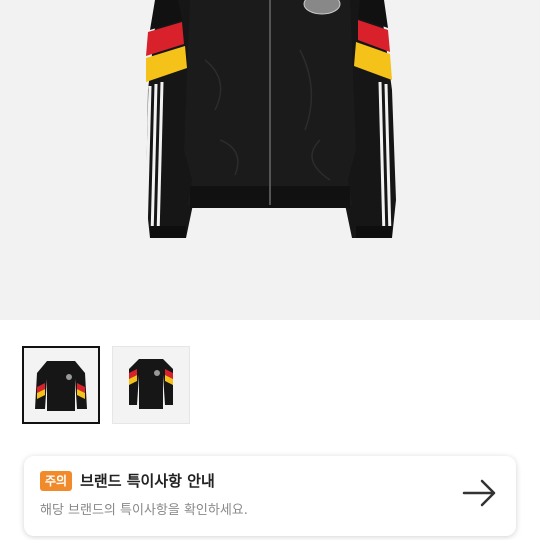  What do you see at coordinates (106, 385) in the screenshot?
I see `thumbnail-strip` at bounding box center [106, 385].